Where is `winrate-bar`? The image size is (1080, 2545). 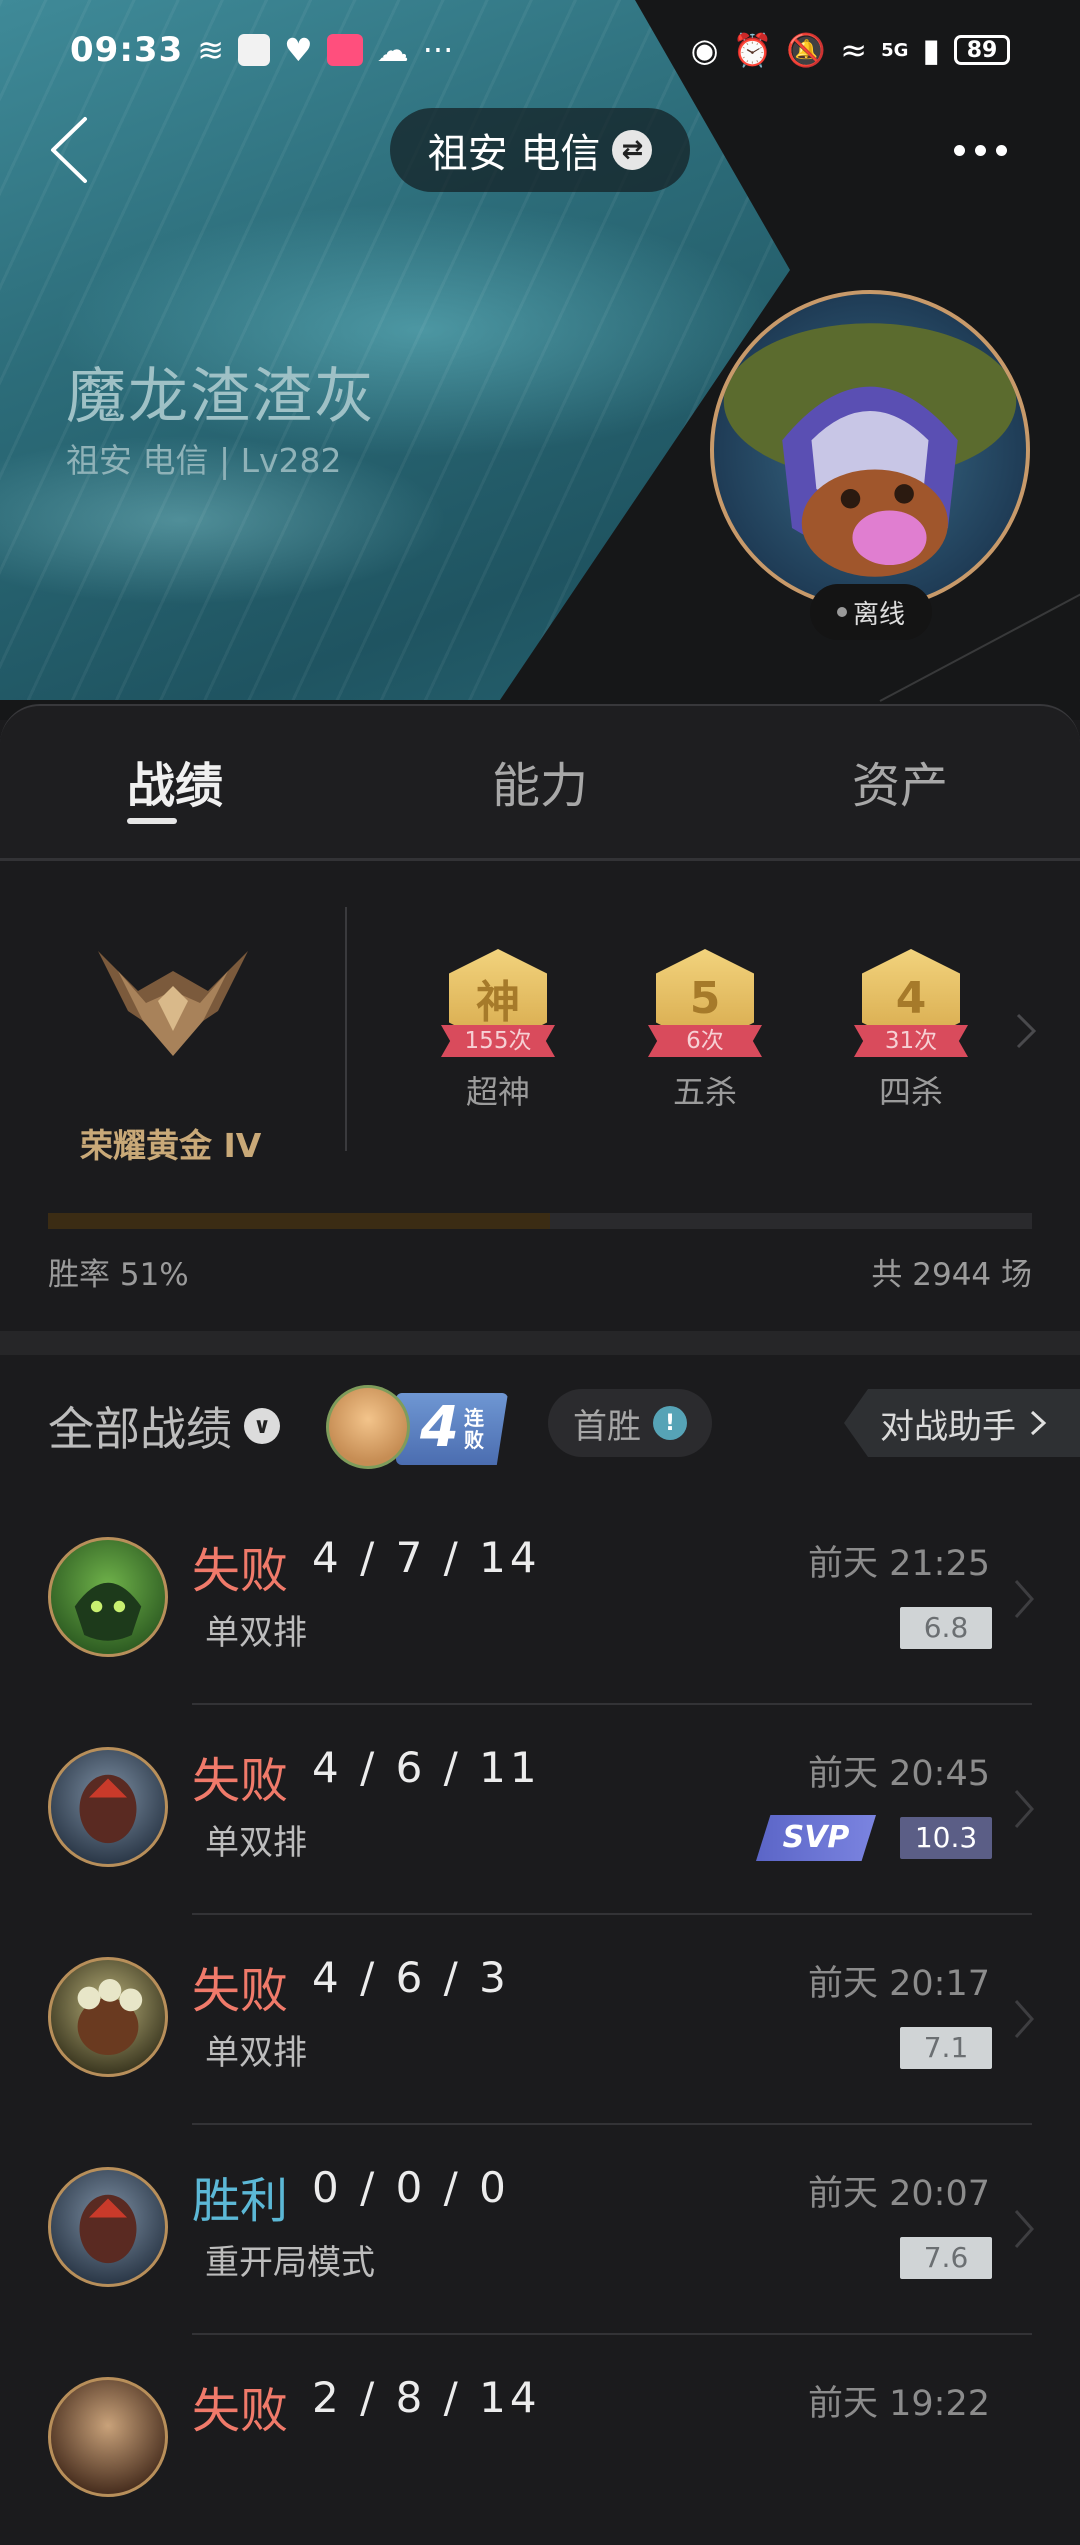 winrate-bar is located at coordinates (540, 1221).